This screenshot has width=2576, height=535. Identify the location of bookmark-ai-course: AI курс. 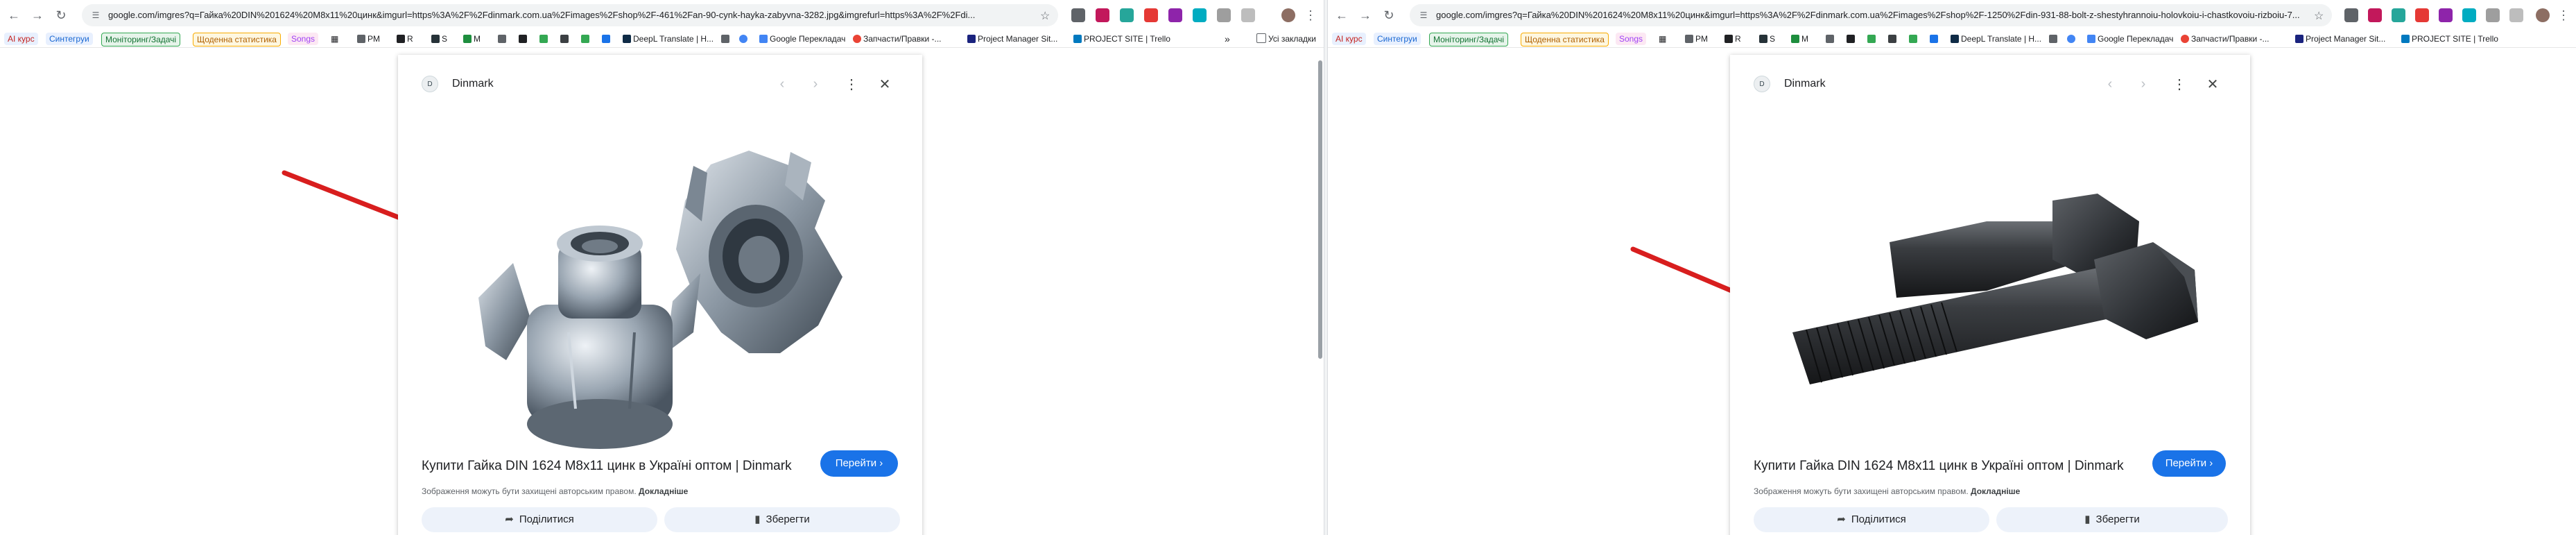
(1349, 39).